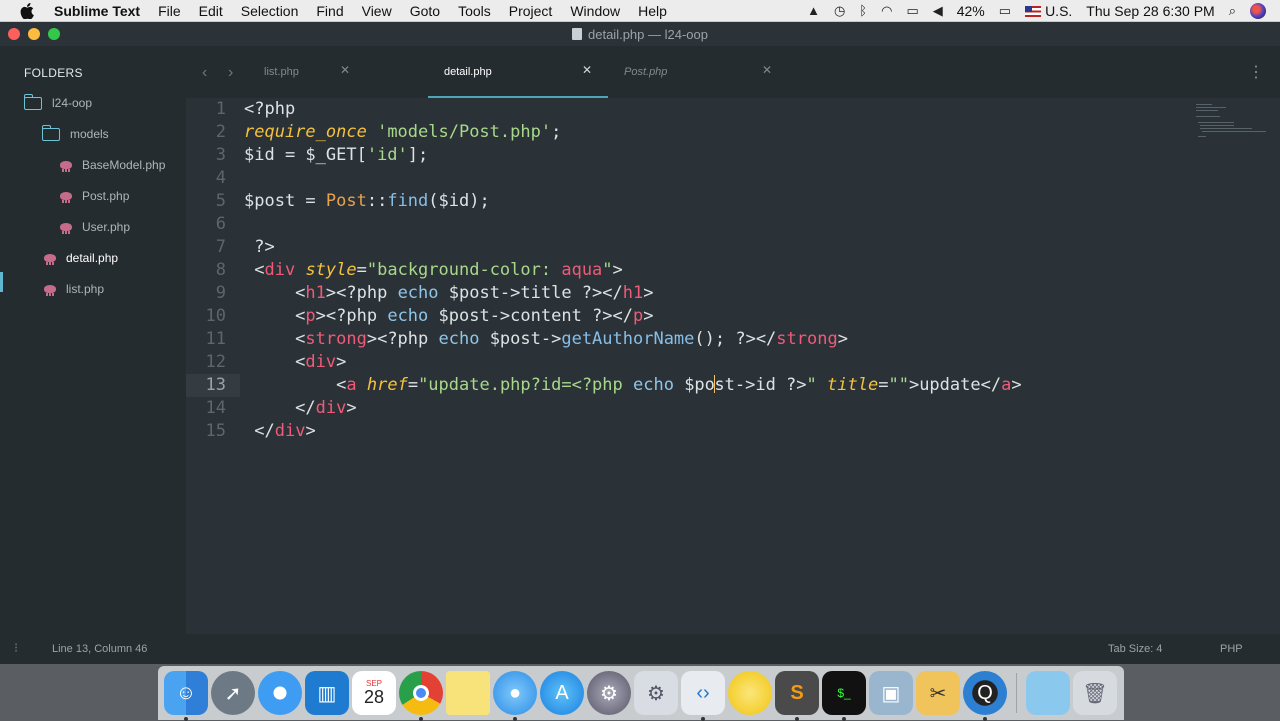 The image size is (1280, 721). Describe the element at coordinates (1234, 122) in the screenshot. I see `minimap` at that location.